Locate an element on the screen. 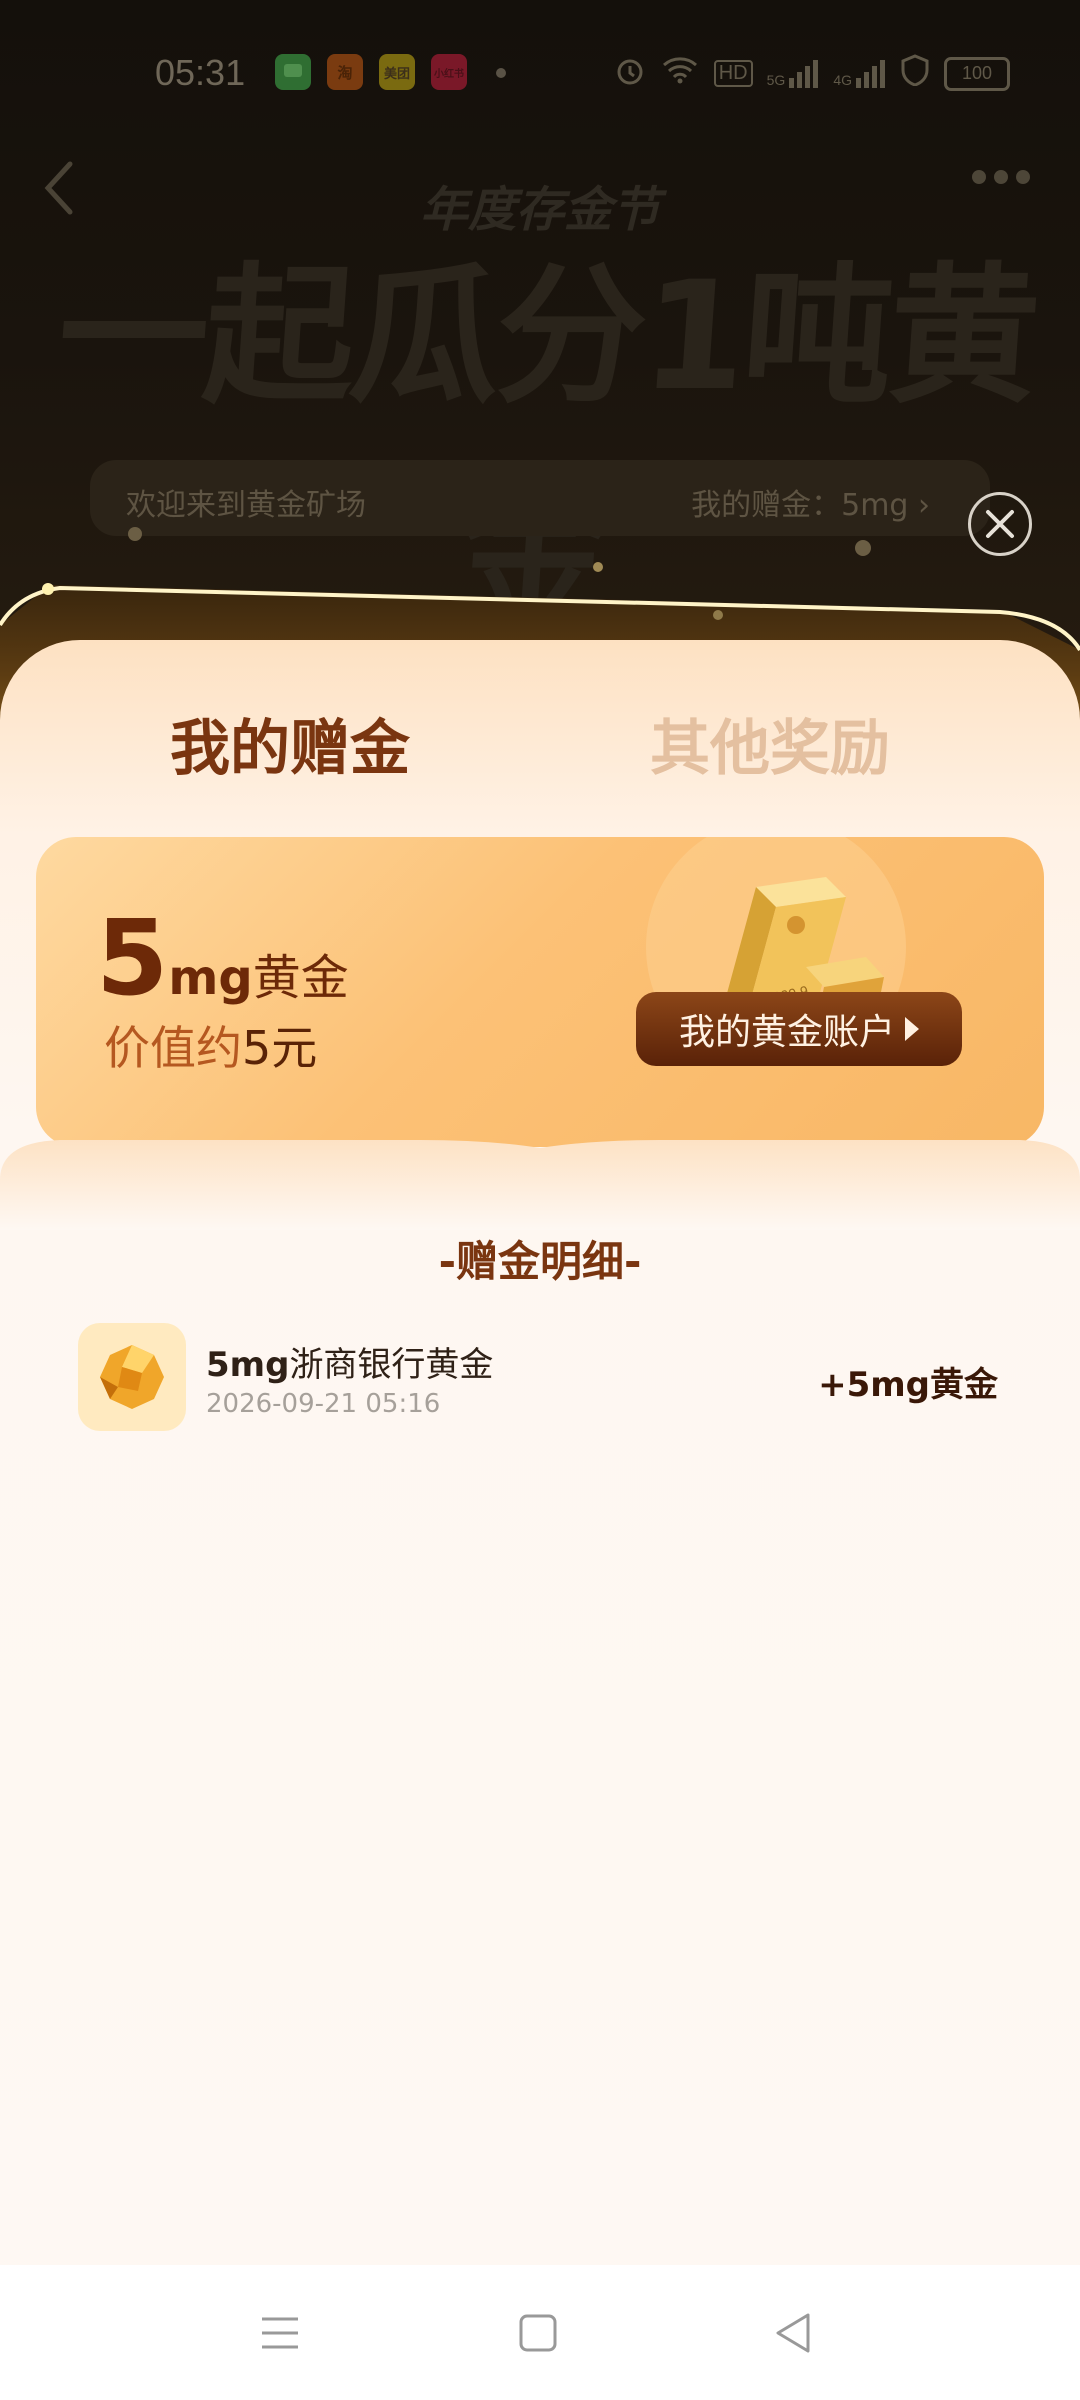 The height and width of the screenshot is (2400, 1080). status-bar: 05:31 淘 美团 小红书 HD 5G 4G 100 is located at coordinates (540, 72).